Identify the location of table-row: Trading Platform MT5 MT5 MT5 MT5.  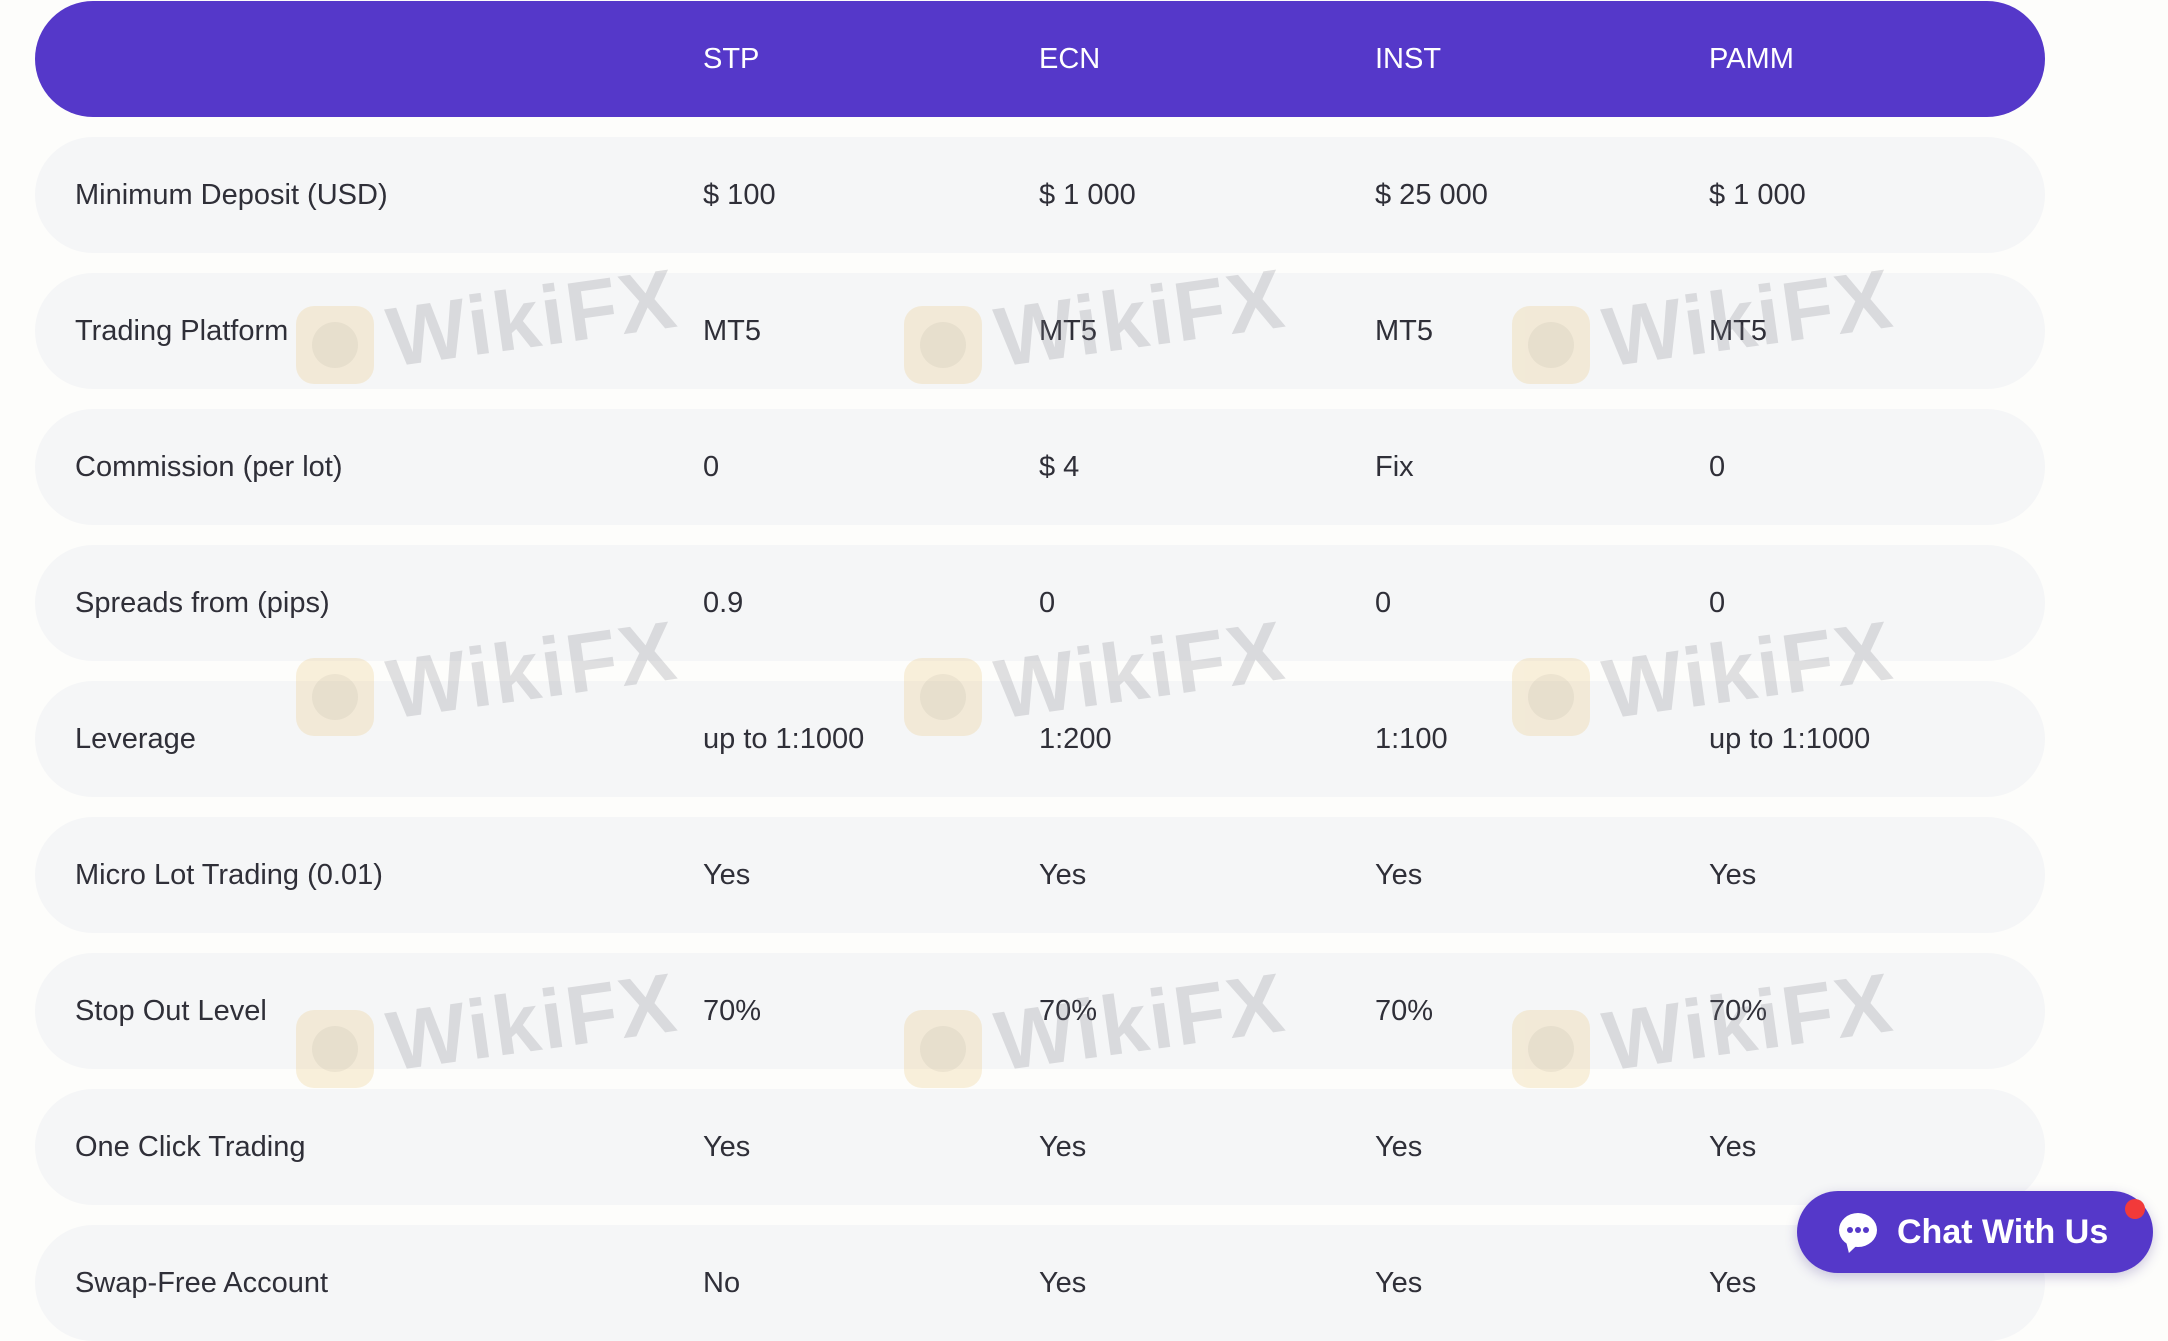
(1040, 331).